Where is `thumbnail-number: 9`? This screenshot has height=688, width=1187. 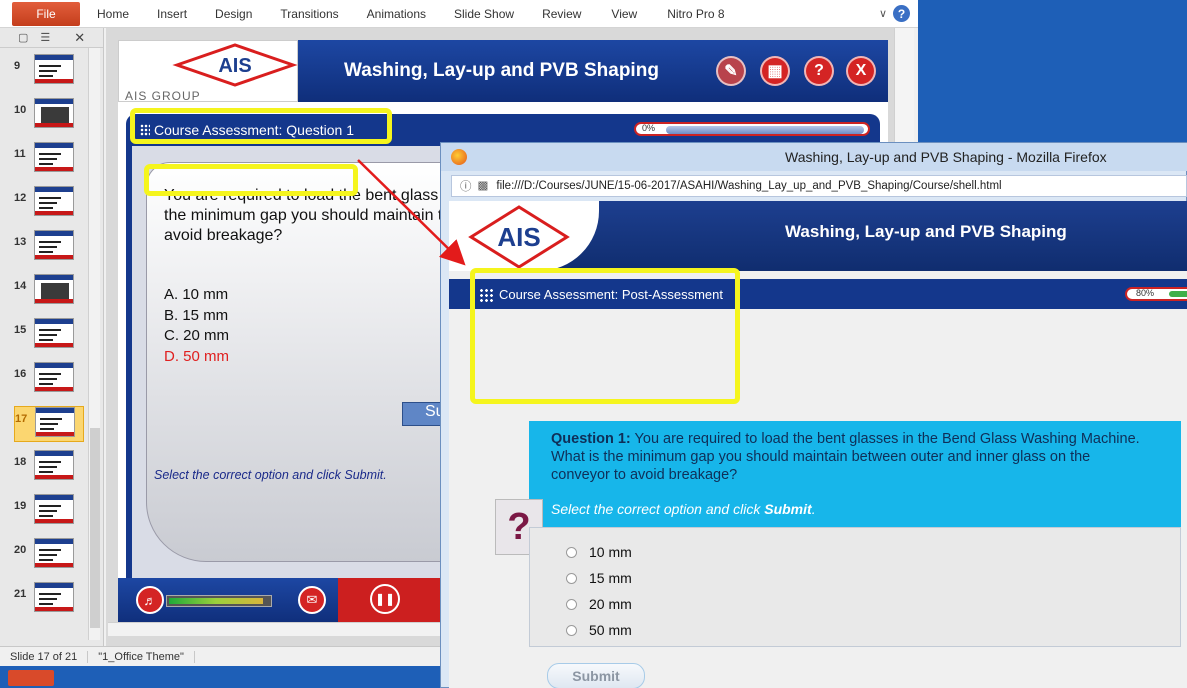
thumbnail-number: 9 is located at coordinates (17, 66).